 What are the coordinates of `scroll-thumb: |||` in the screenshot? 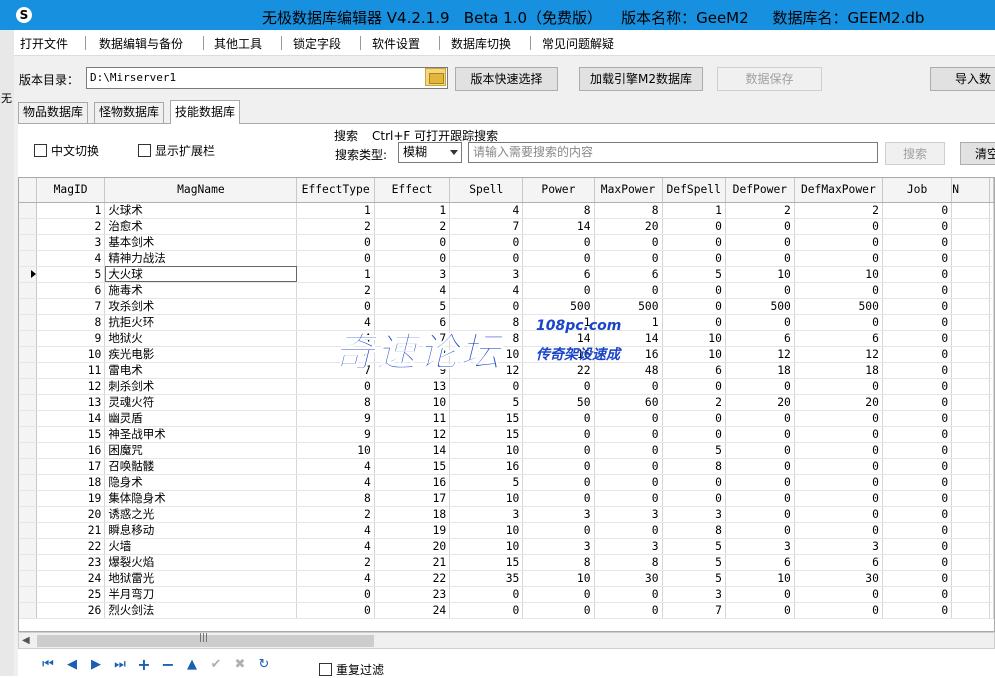 It's located at (205, 640).